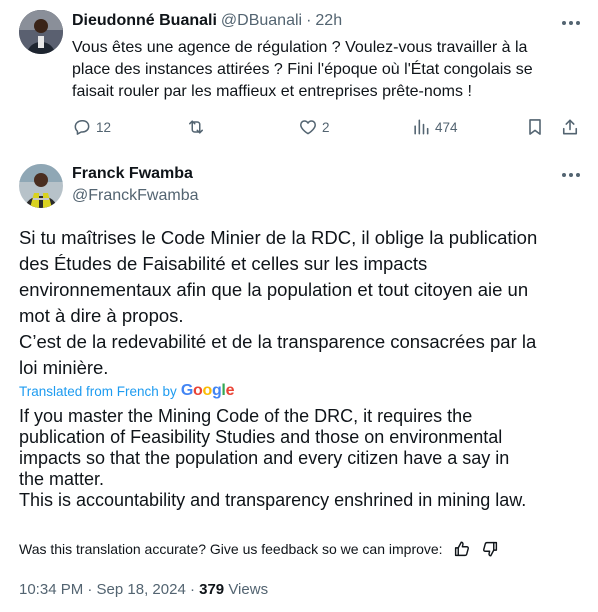 Image resolution: width=598 pixels, height=612 pixels. I want to click on retweet-arrows-icon, so click(196, 127).